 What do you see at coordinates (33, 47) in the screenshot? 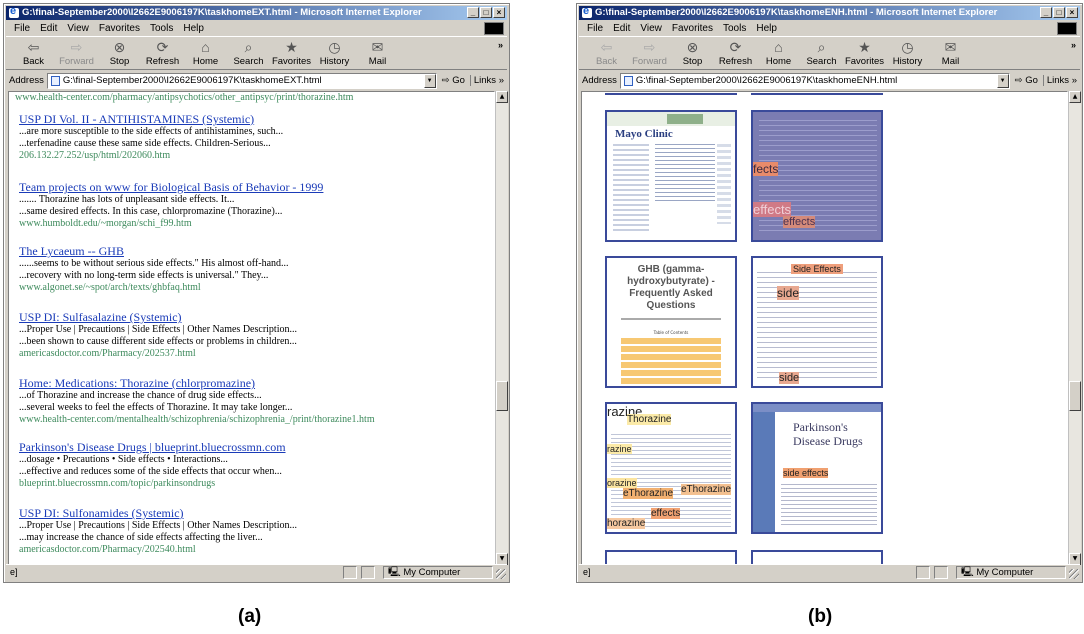
I see `back-arrow-icon: ⇦` at bounding box center [33, 47].